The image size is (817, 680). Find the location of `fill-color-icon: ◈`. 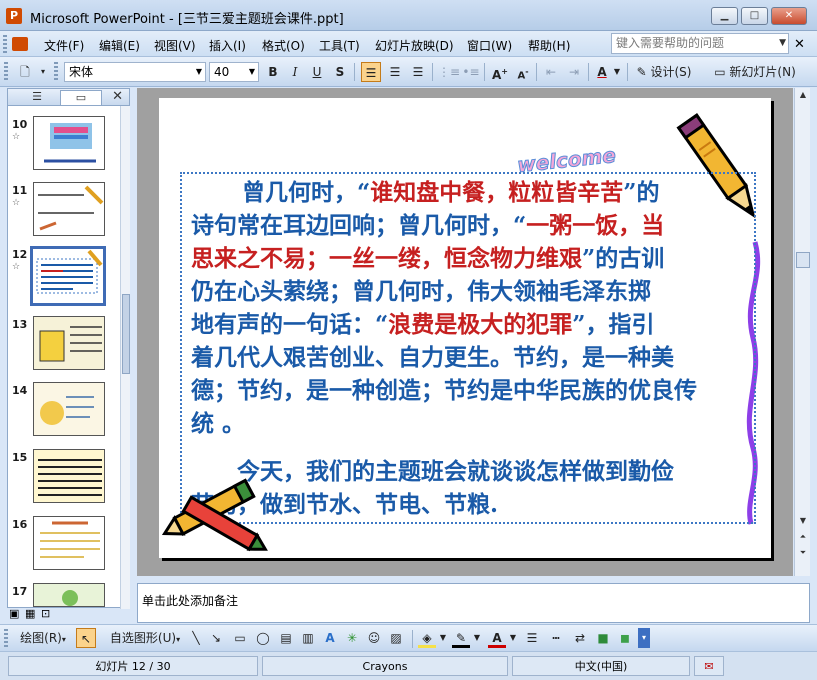

fill-color-icon: ◈ is located at coordinates (427, 638).